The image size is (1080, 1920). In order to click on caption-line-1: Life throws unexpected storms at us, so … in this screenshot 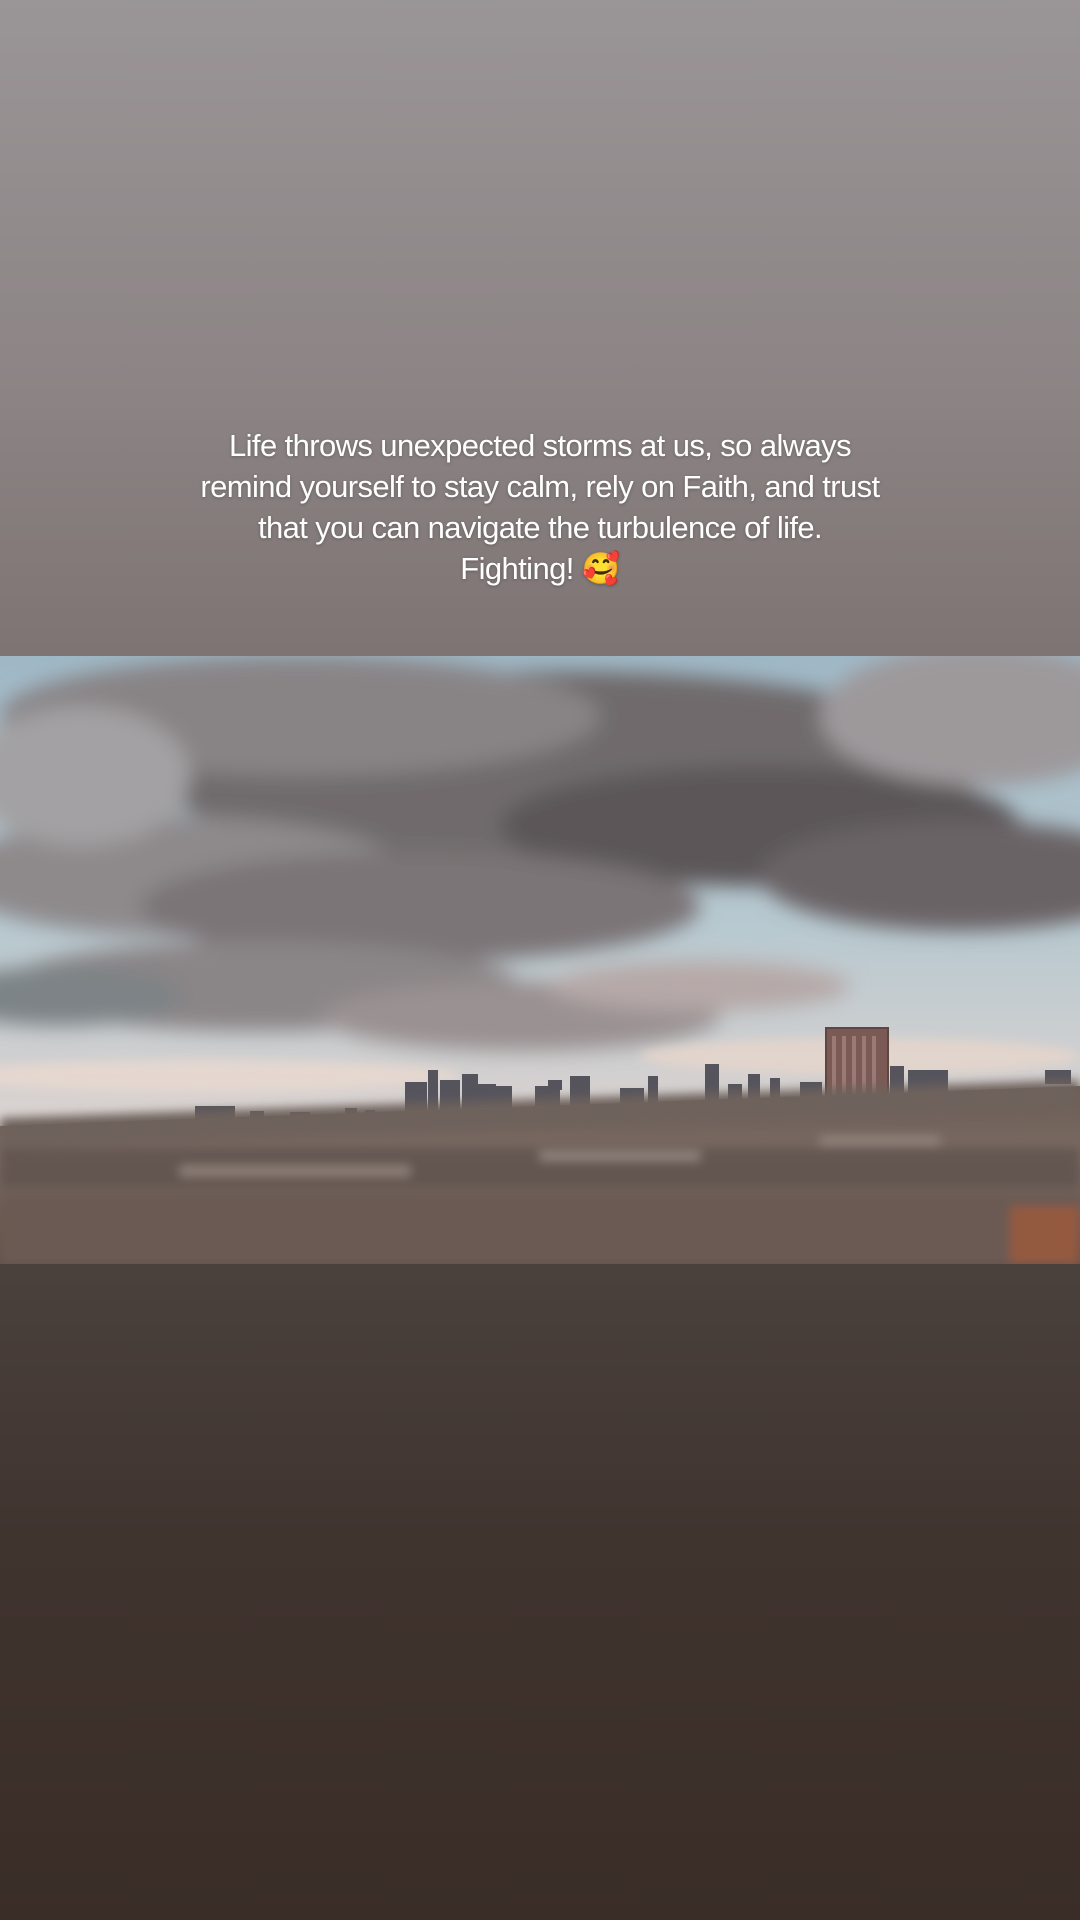, I will do `click(540, 445)`.